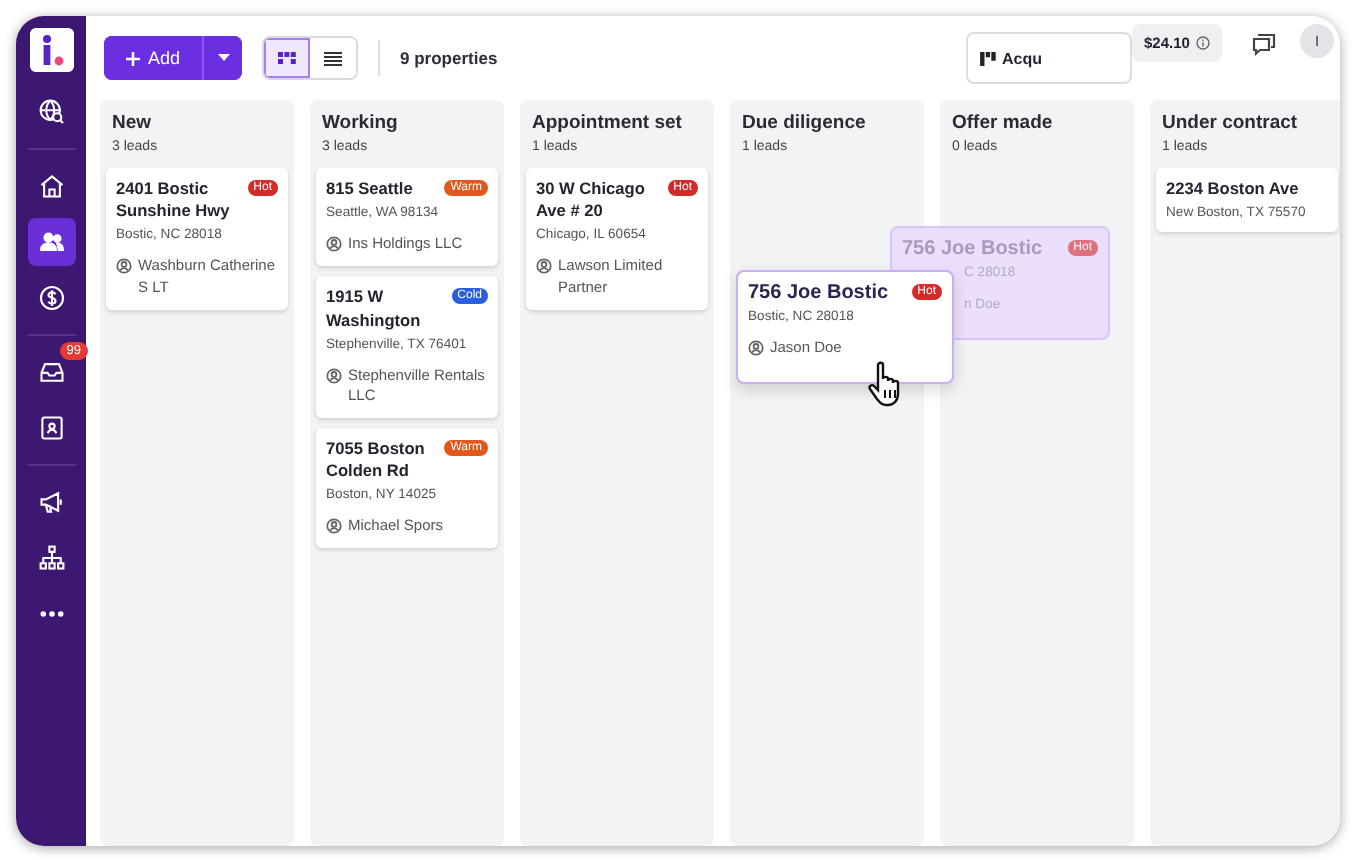 This screenshot has height=860, width=1358. I want to click on board-view-icon, so click(287, 58).